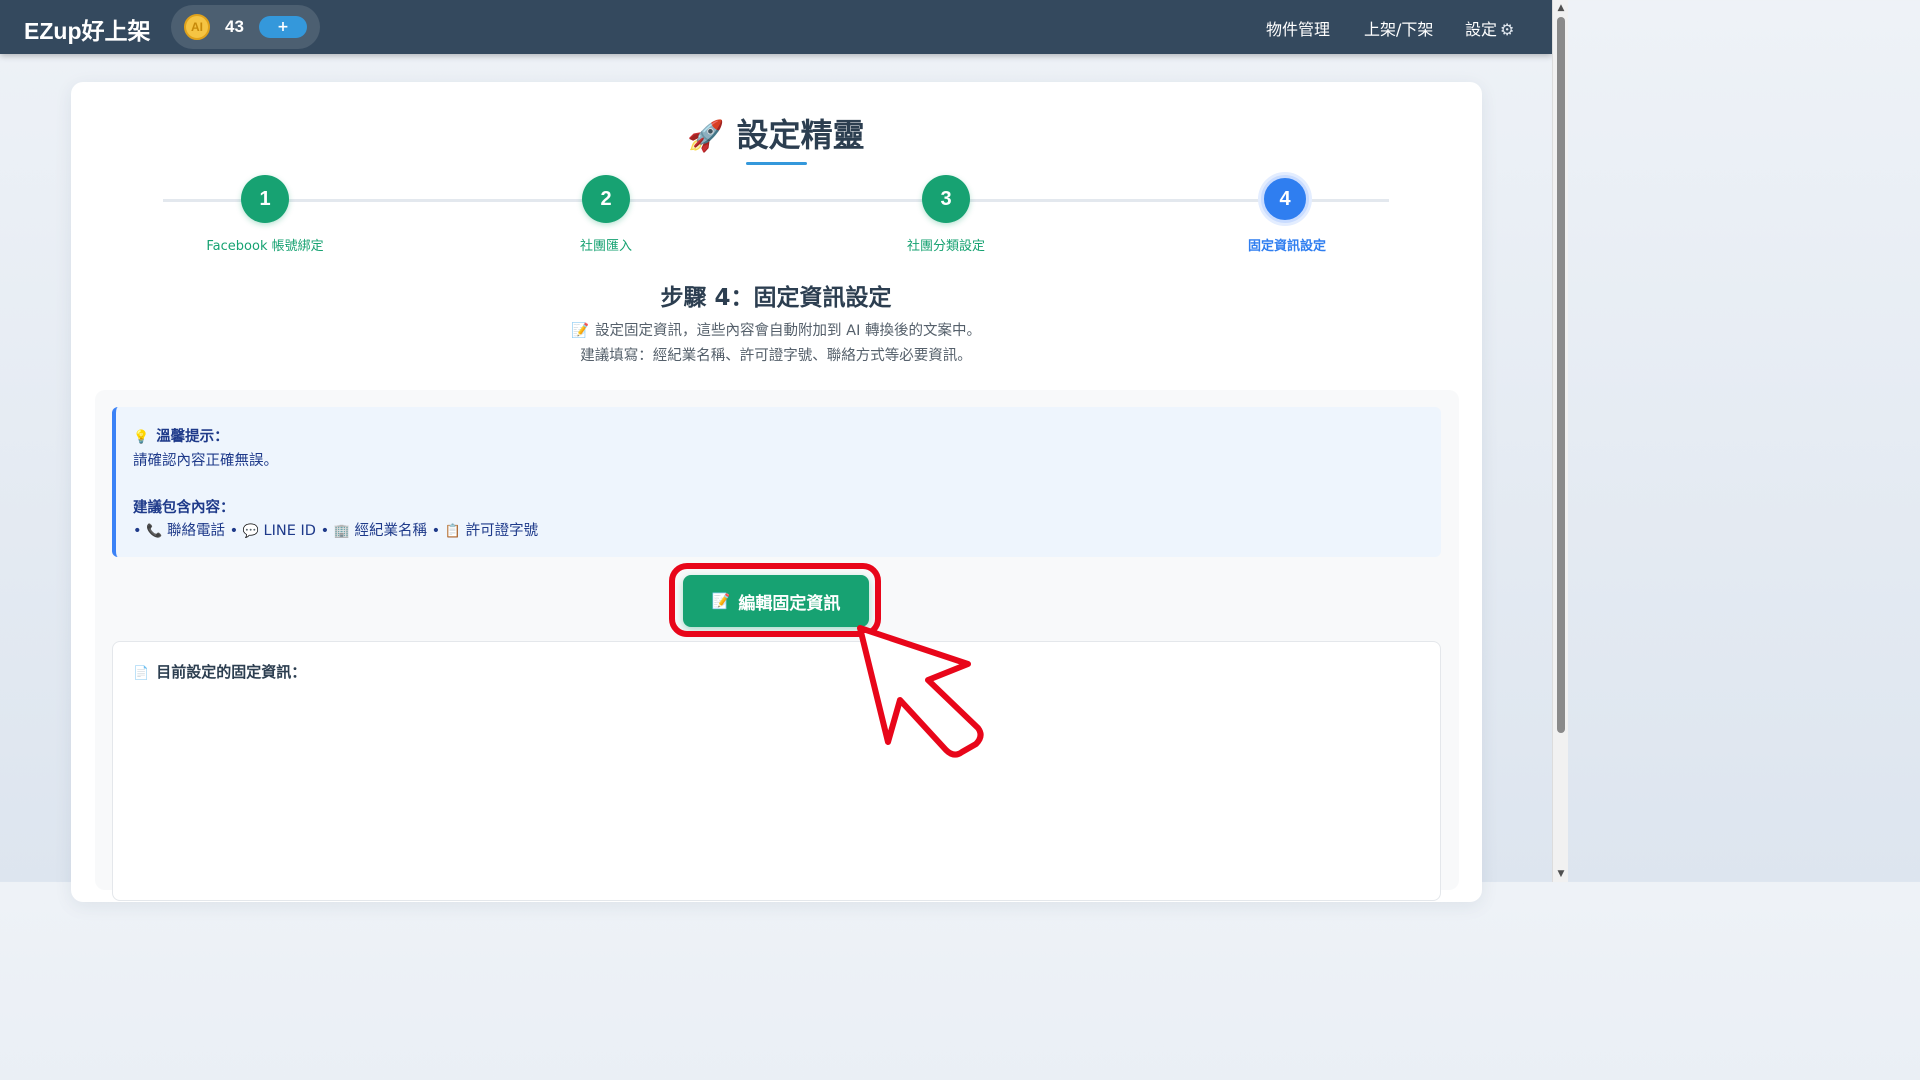 The image size is (1920, 1080). I want to click on suggest-item-phone: 聯絡電話, so click(195, 531).